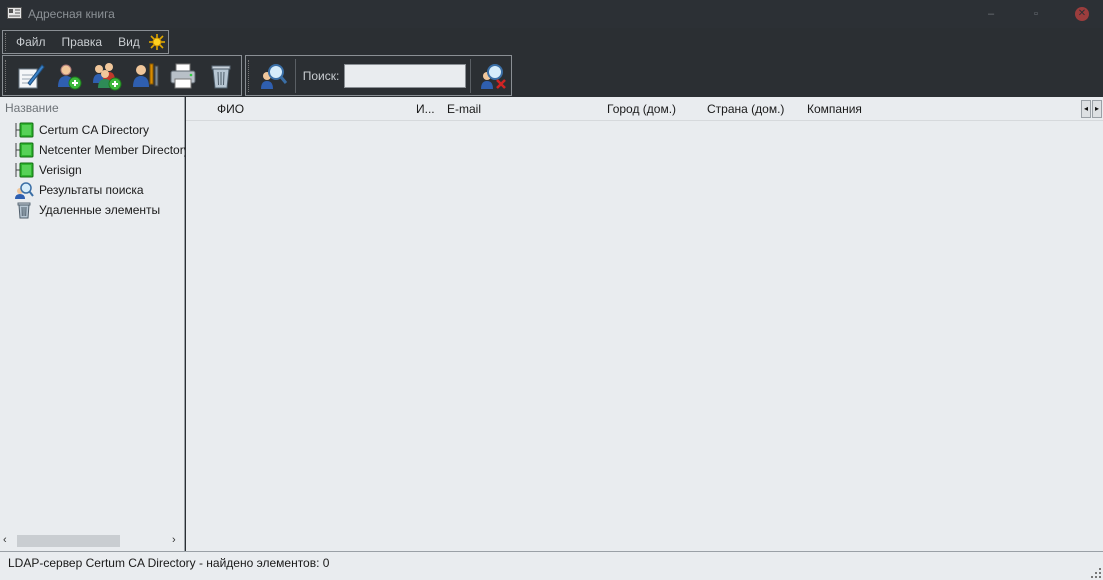  Describe the element at coordinates (991, 14) in the screenshot. I see `minimize-button: –` at that location.